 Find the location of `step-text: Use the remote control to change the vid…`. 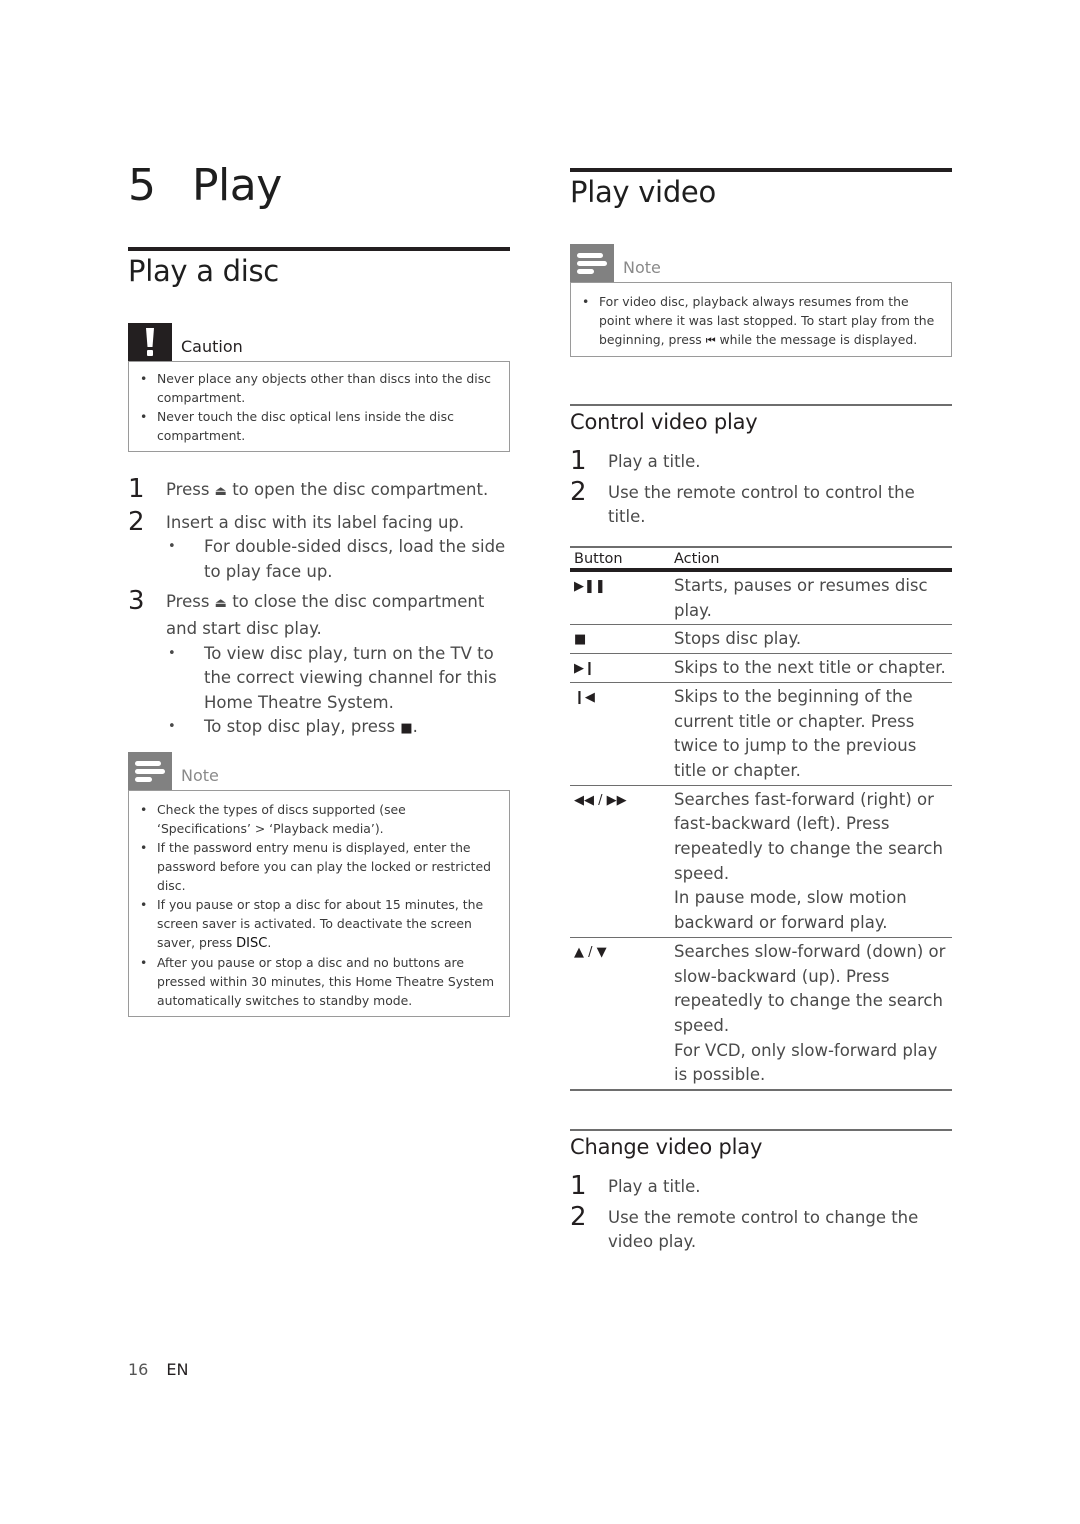

step-text: Use the remote control to change the vid… is located at coordinates (763, 1229).